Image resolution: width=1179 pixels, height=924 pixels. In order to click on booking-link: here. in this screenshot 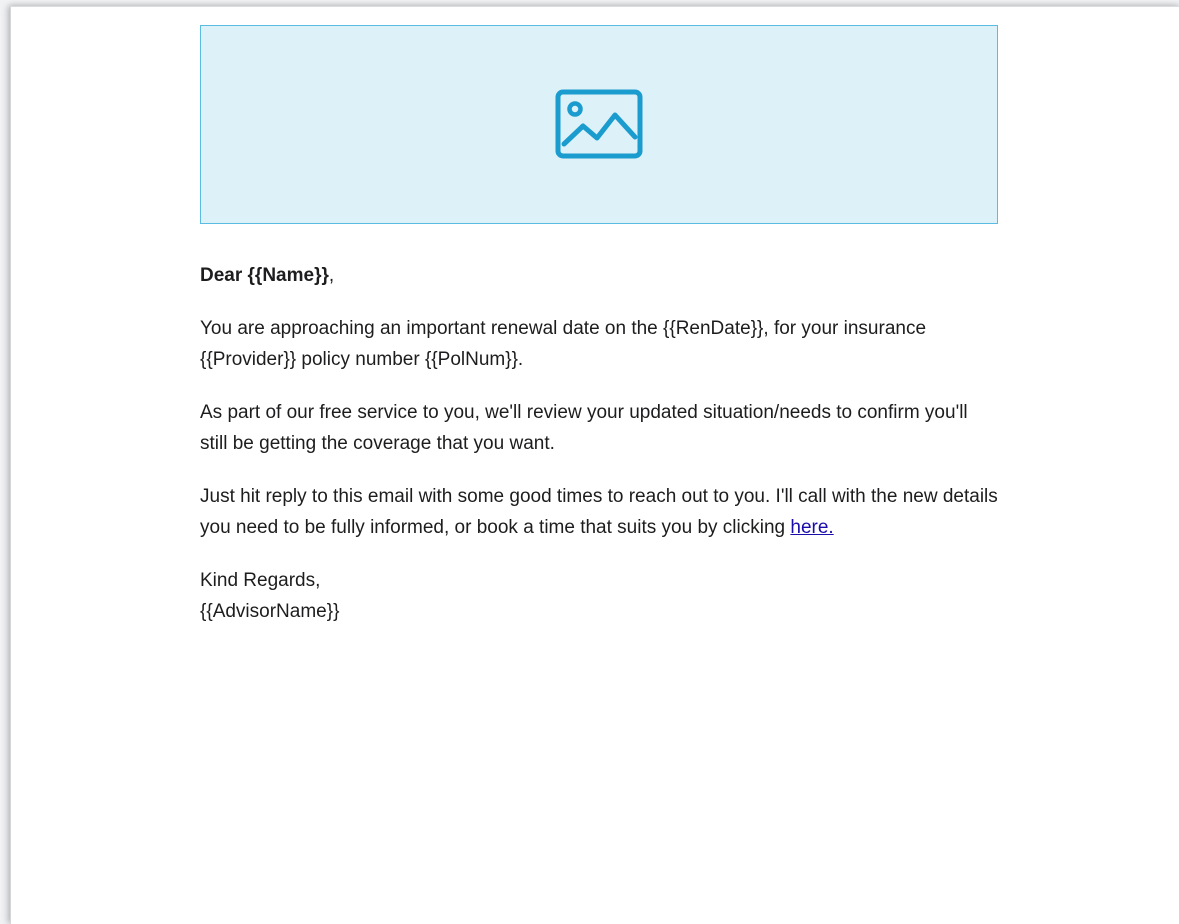, I will do `click(811, 527)`.